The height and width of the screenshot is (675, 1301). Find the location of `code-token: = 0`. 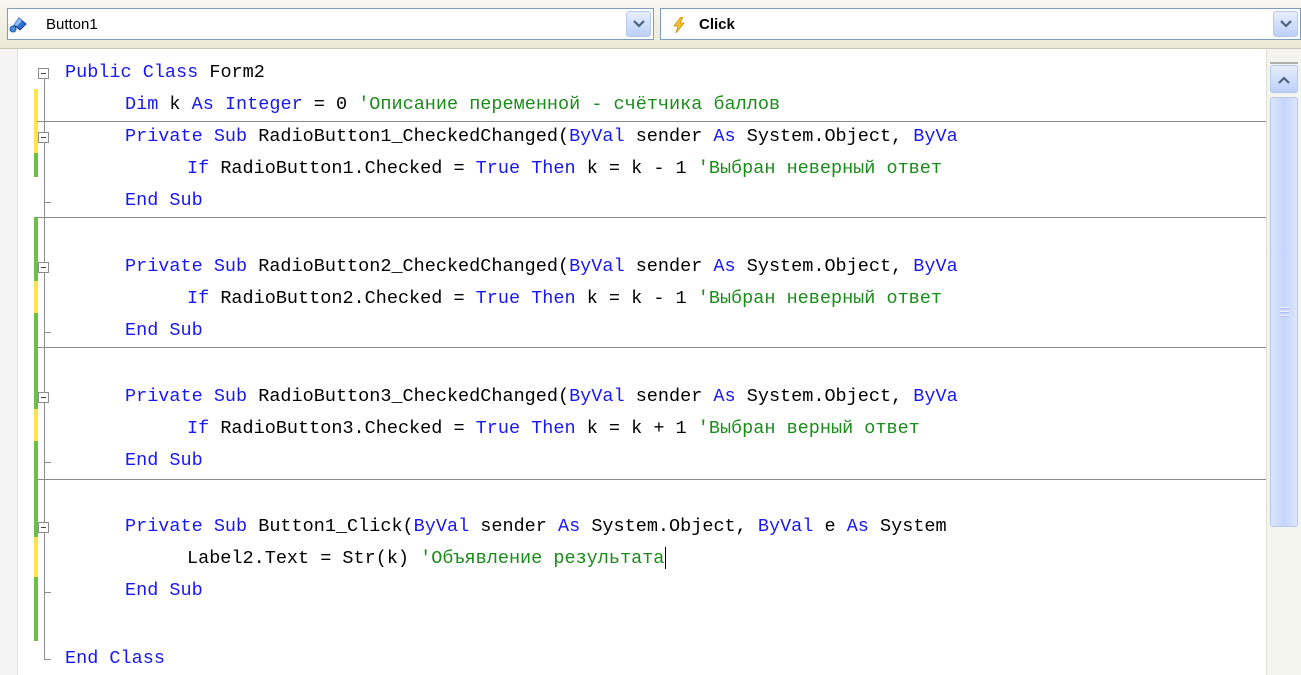

code-token: = 0 is located at coordinates (330, 104).